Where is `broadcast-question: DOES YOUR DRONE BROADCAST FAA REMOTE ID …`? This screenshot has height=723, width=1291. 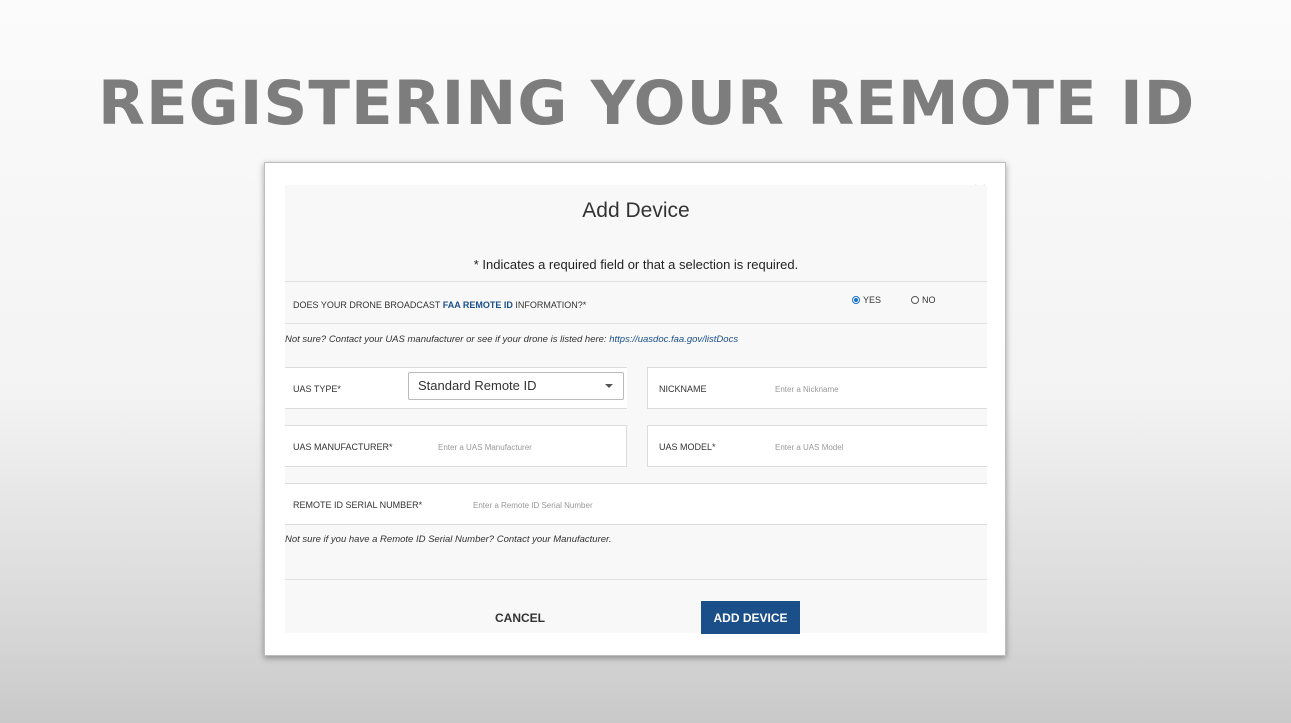 broadcast-question: DOES YOUR DRONE BROADCAST FAA REMOTE ID … is located at coordinates (439, 305).